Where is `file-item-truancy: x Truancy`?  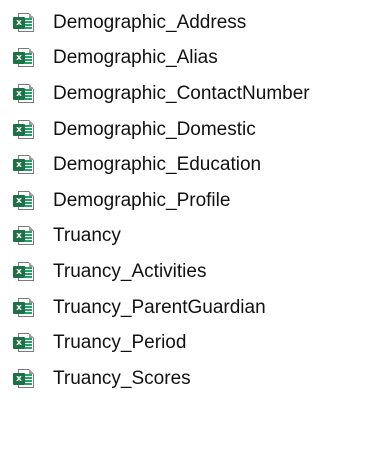 file-item-truancy: x Truancy is located at coordinates (188, 237).